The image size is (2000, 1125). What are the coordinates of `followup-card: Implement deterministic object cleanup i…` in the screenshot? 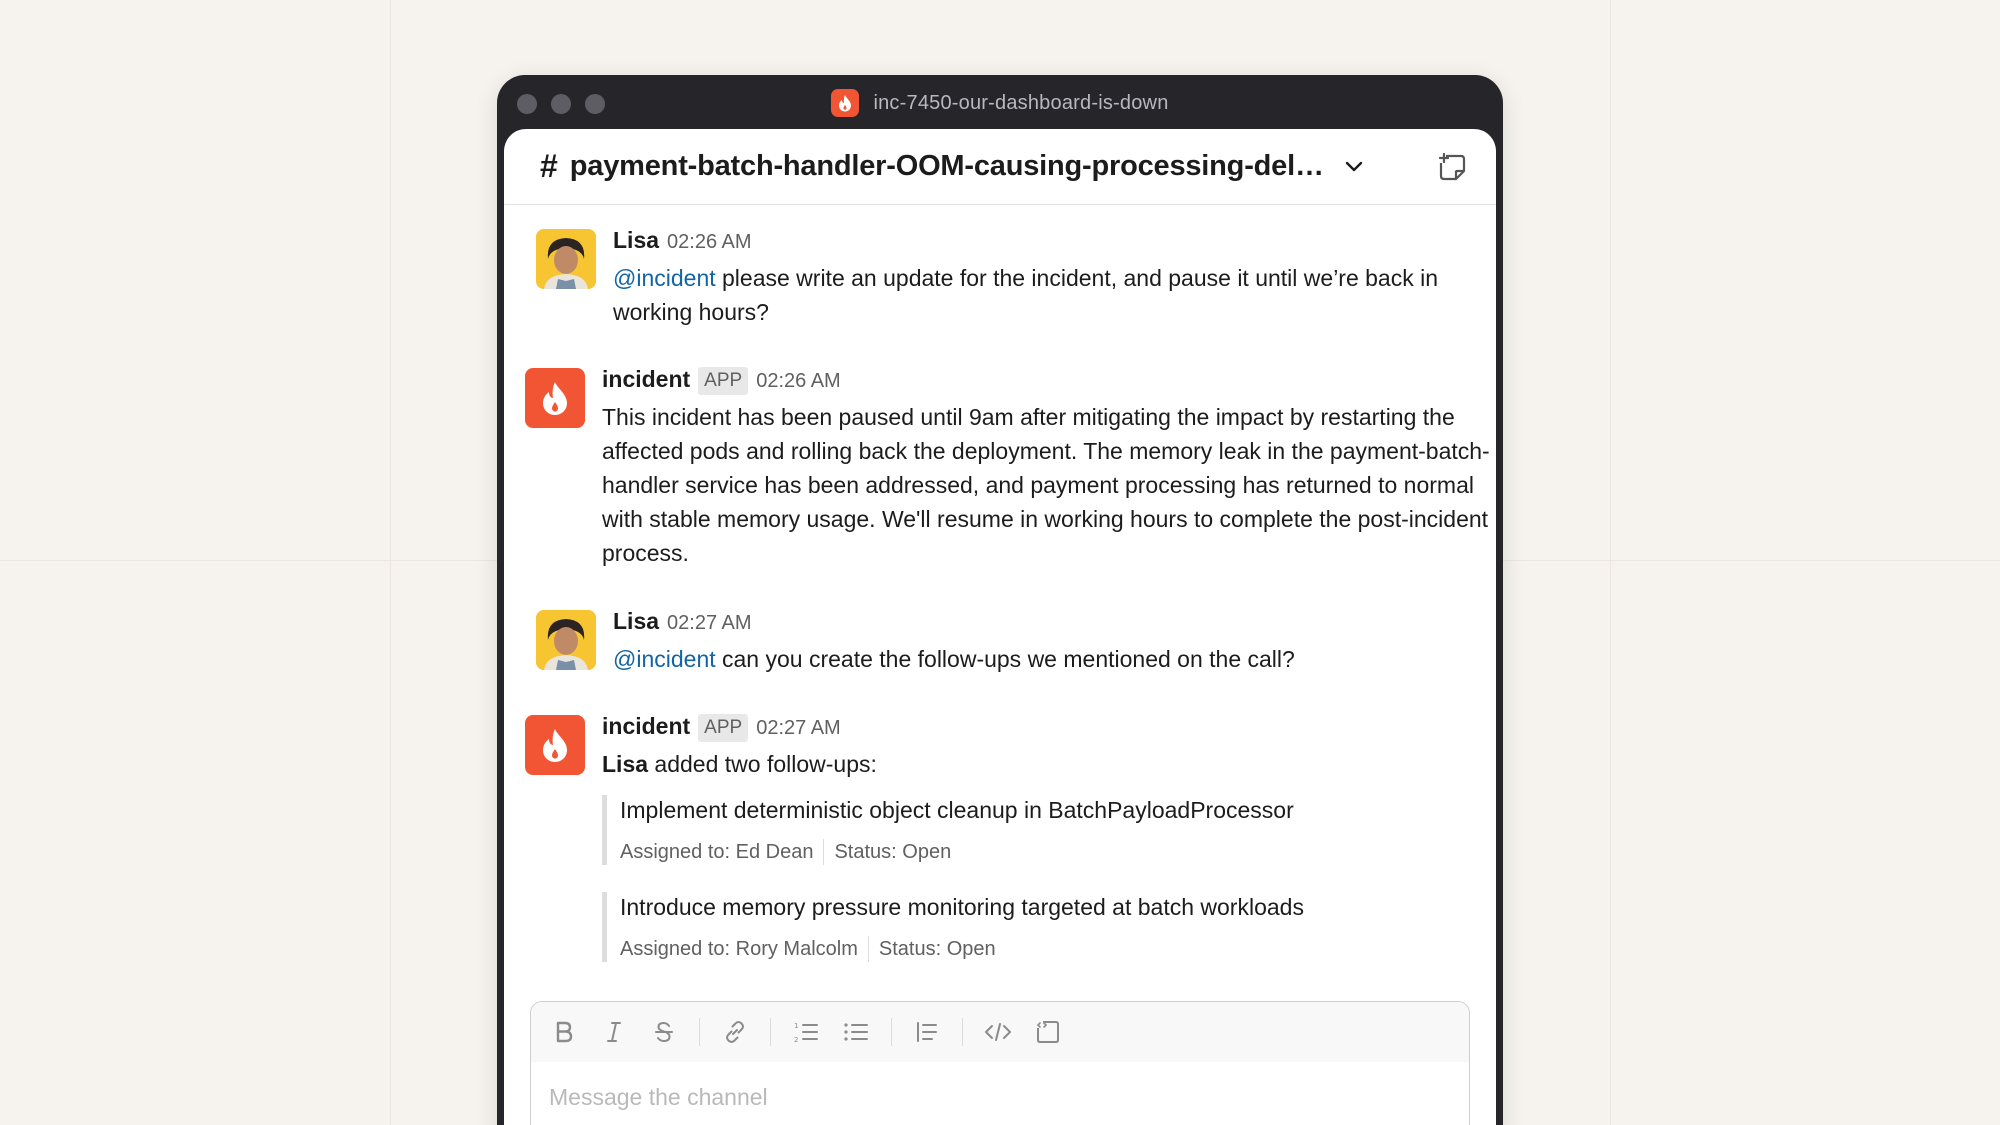 It's located at (948, 830).